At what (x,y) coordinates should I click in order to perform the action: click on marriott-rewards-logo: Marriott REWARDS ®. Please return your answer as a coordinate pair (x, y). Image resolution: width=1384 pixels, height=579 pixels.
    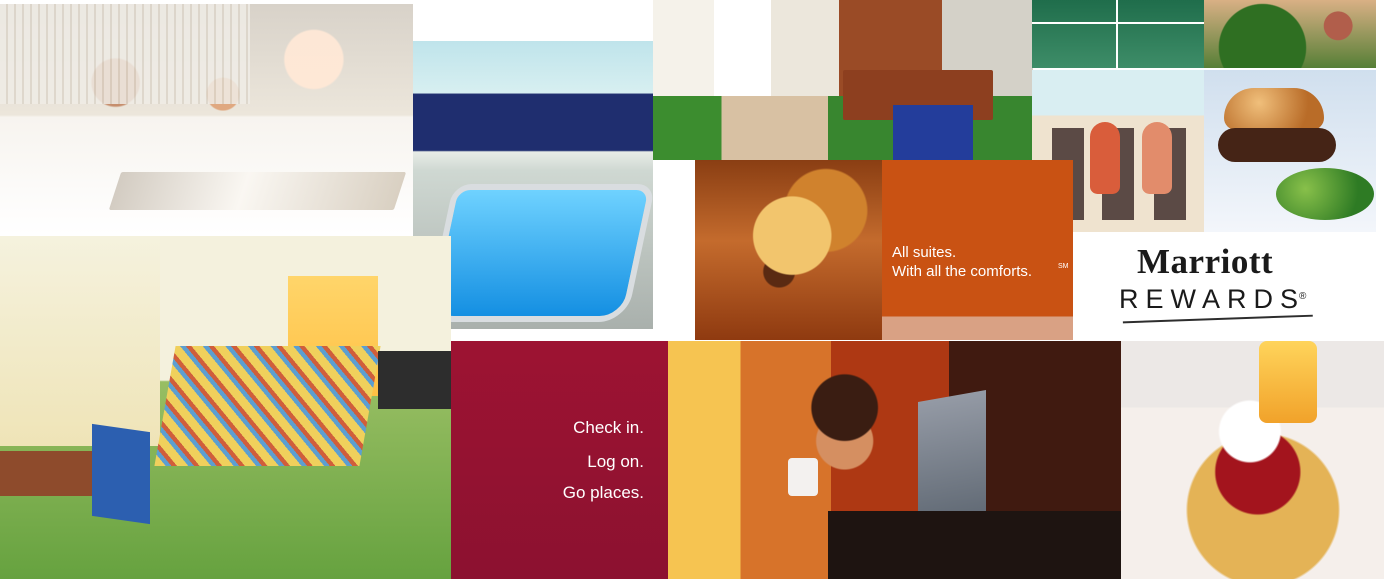
    Looking at the image, I should click on (1228, 286).